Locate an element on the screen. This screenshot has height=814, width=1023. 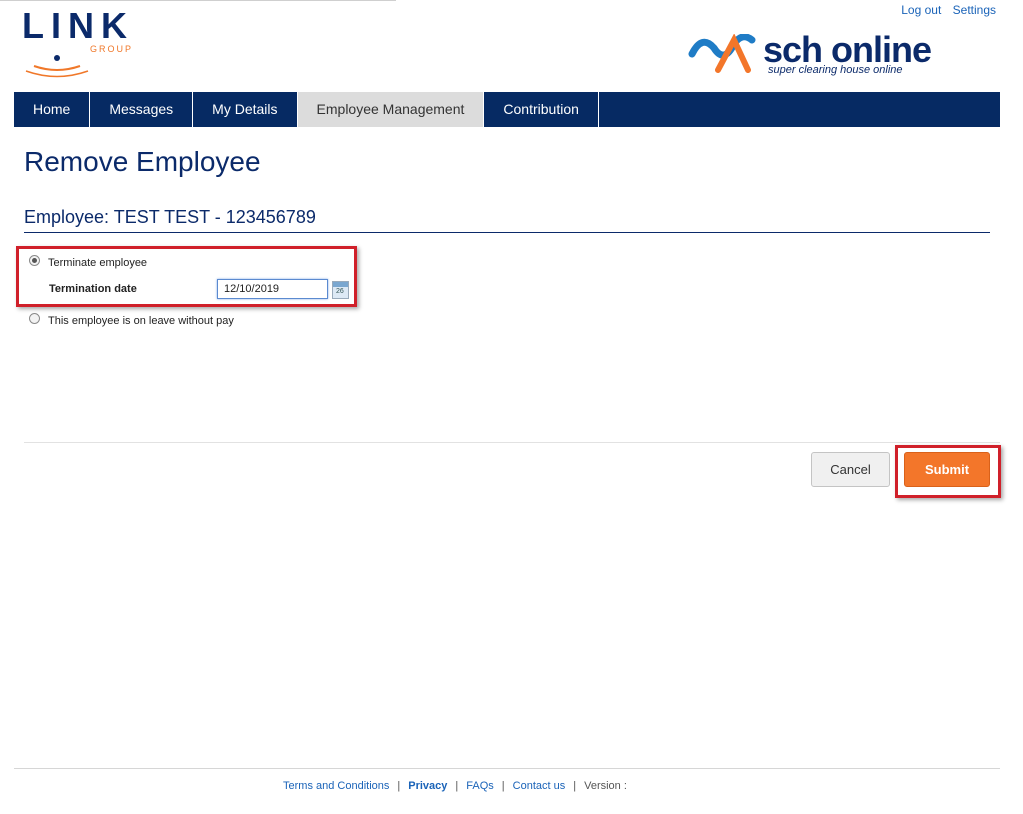
link-group-logo: LINK GROUP is located at coordinates (82, 42).